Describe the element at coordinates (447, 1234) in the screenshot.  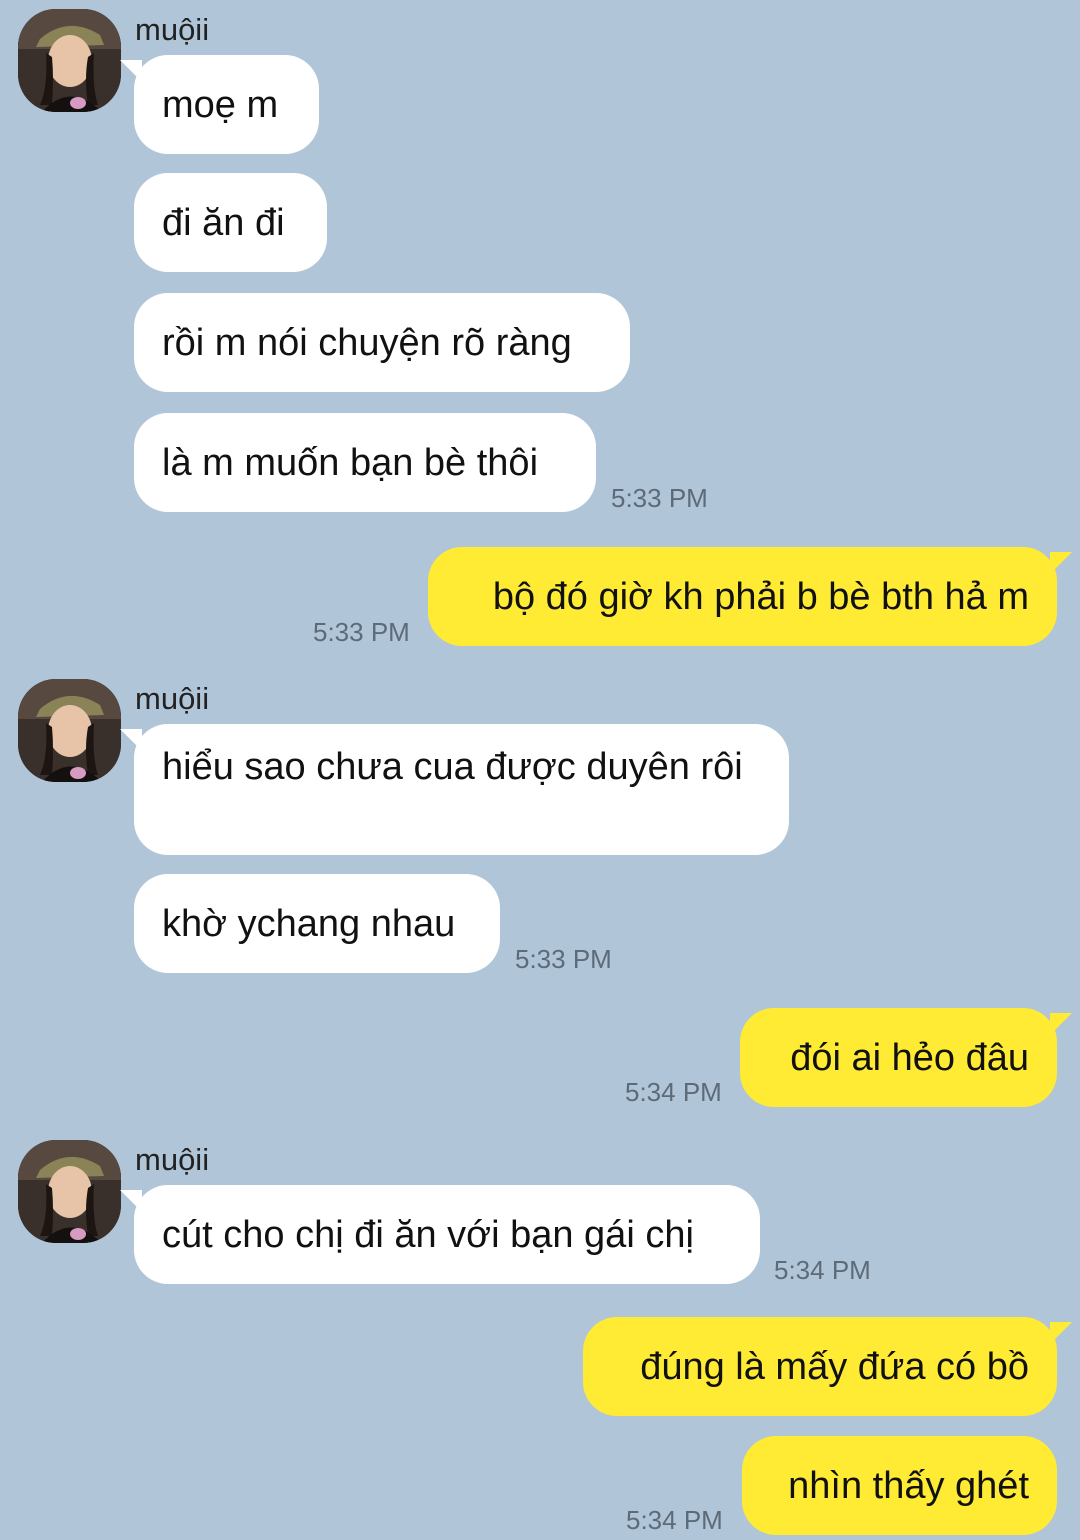
I see `message-bubble-incoming: cút cho chị đi ăn với bạn gái chị` at that location.